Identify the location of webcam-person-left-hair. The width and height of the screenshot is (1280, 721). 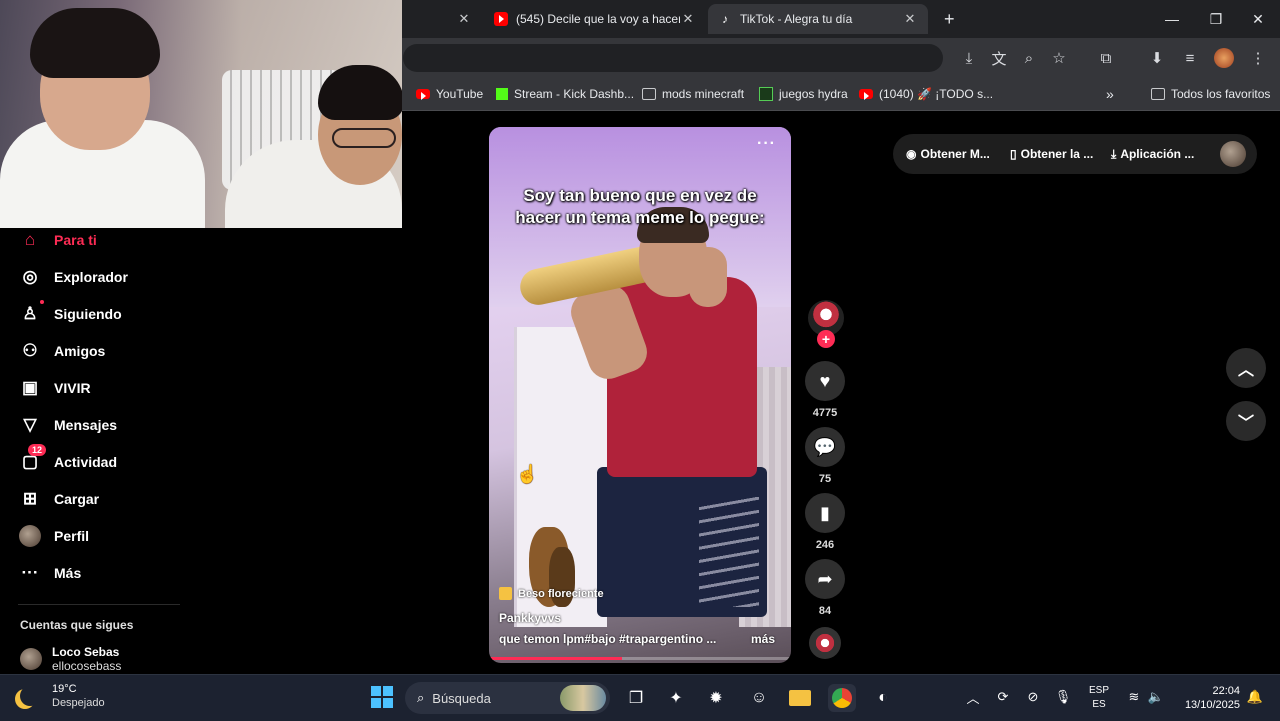
(95, 43).